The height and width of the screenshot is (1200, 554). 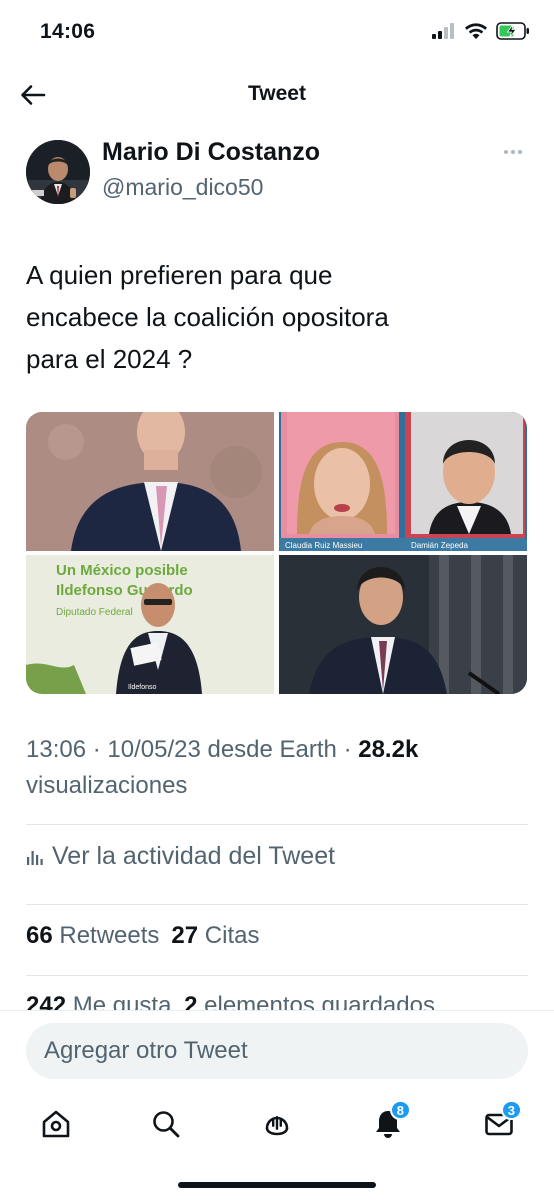 What do you see at coordinates (35, 857) in the screenshot?
I see `analytics-bars-icon` at bounding box center [35, 857].